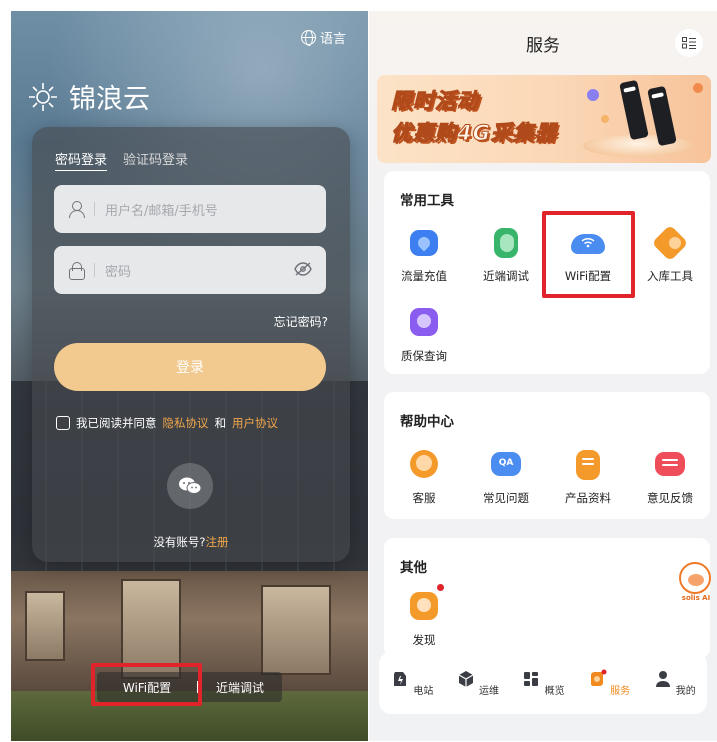 The image size is (717, 742). I want to click on banner-line-2: 优惠购4G采集器, so click(474, 133).